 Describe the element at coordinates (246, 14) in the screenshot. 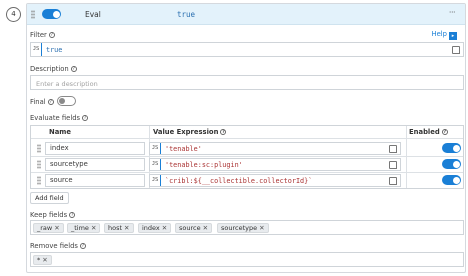

I see `function-header: Eval true ···` at that location.